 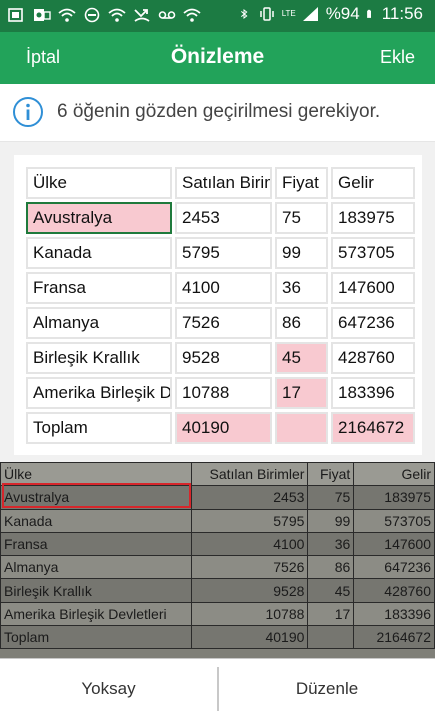 I want to click on preview-cell-usa-revenue: 183396, so click(x=373, y=393).